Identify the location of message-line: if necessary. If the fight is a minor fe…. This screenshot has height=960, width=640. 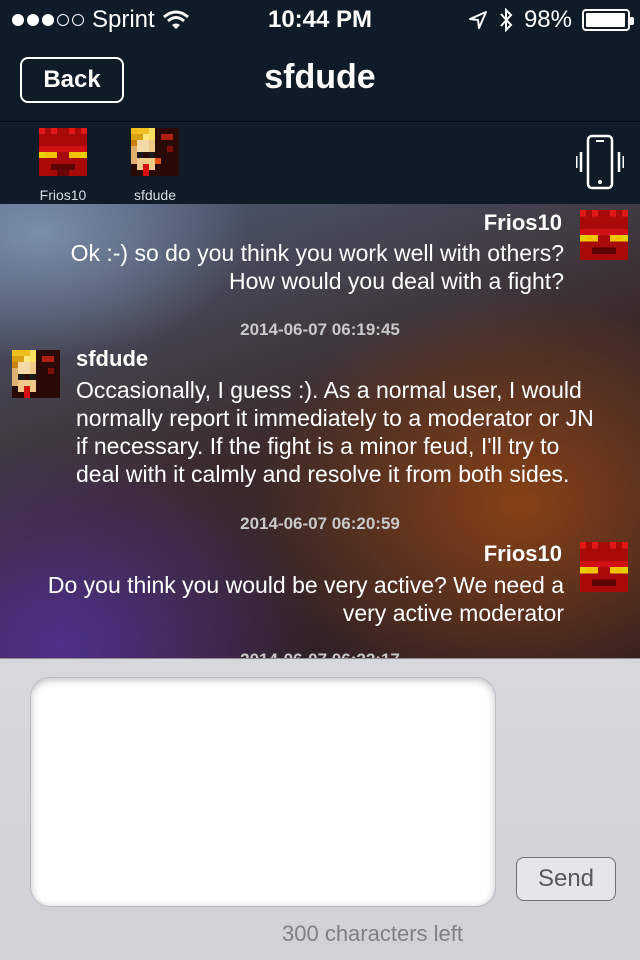
(318, 446).